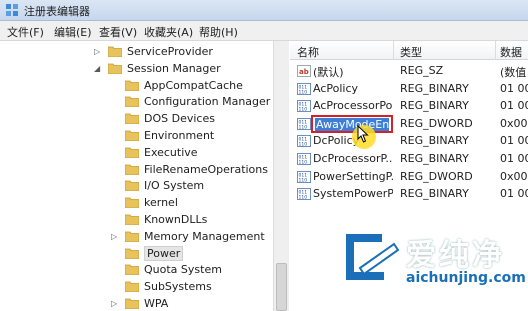 This screenshot has height=311, width=528. Describe the element at coordinates (168, 32) in the screenshot. I see `menu-favorites: 收藏夹(A)` at that location.